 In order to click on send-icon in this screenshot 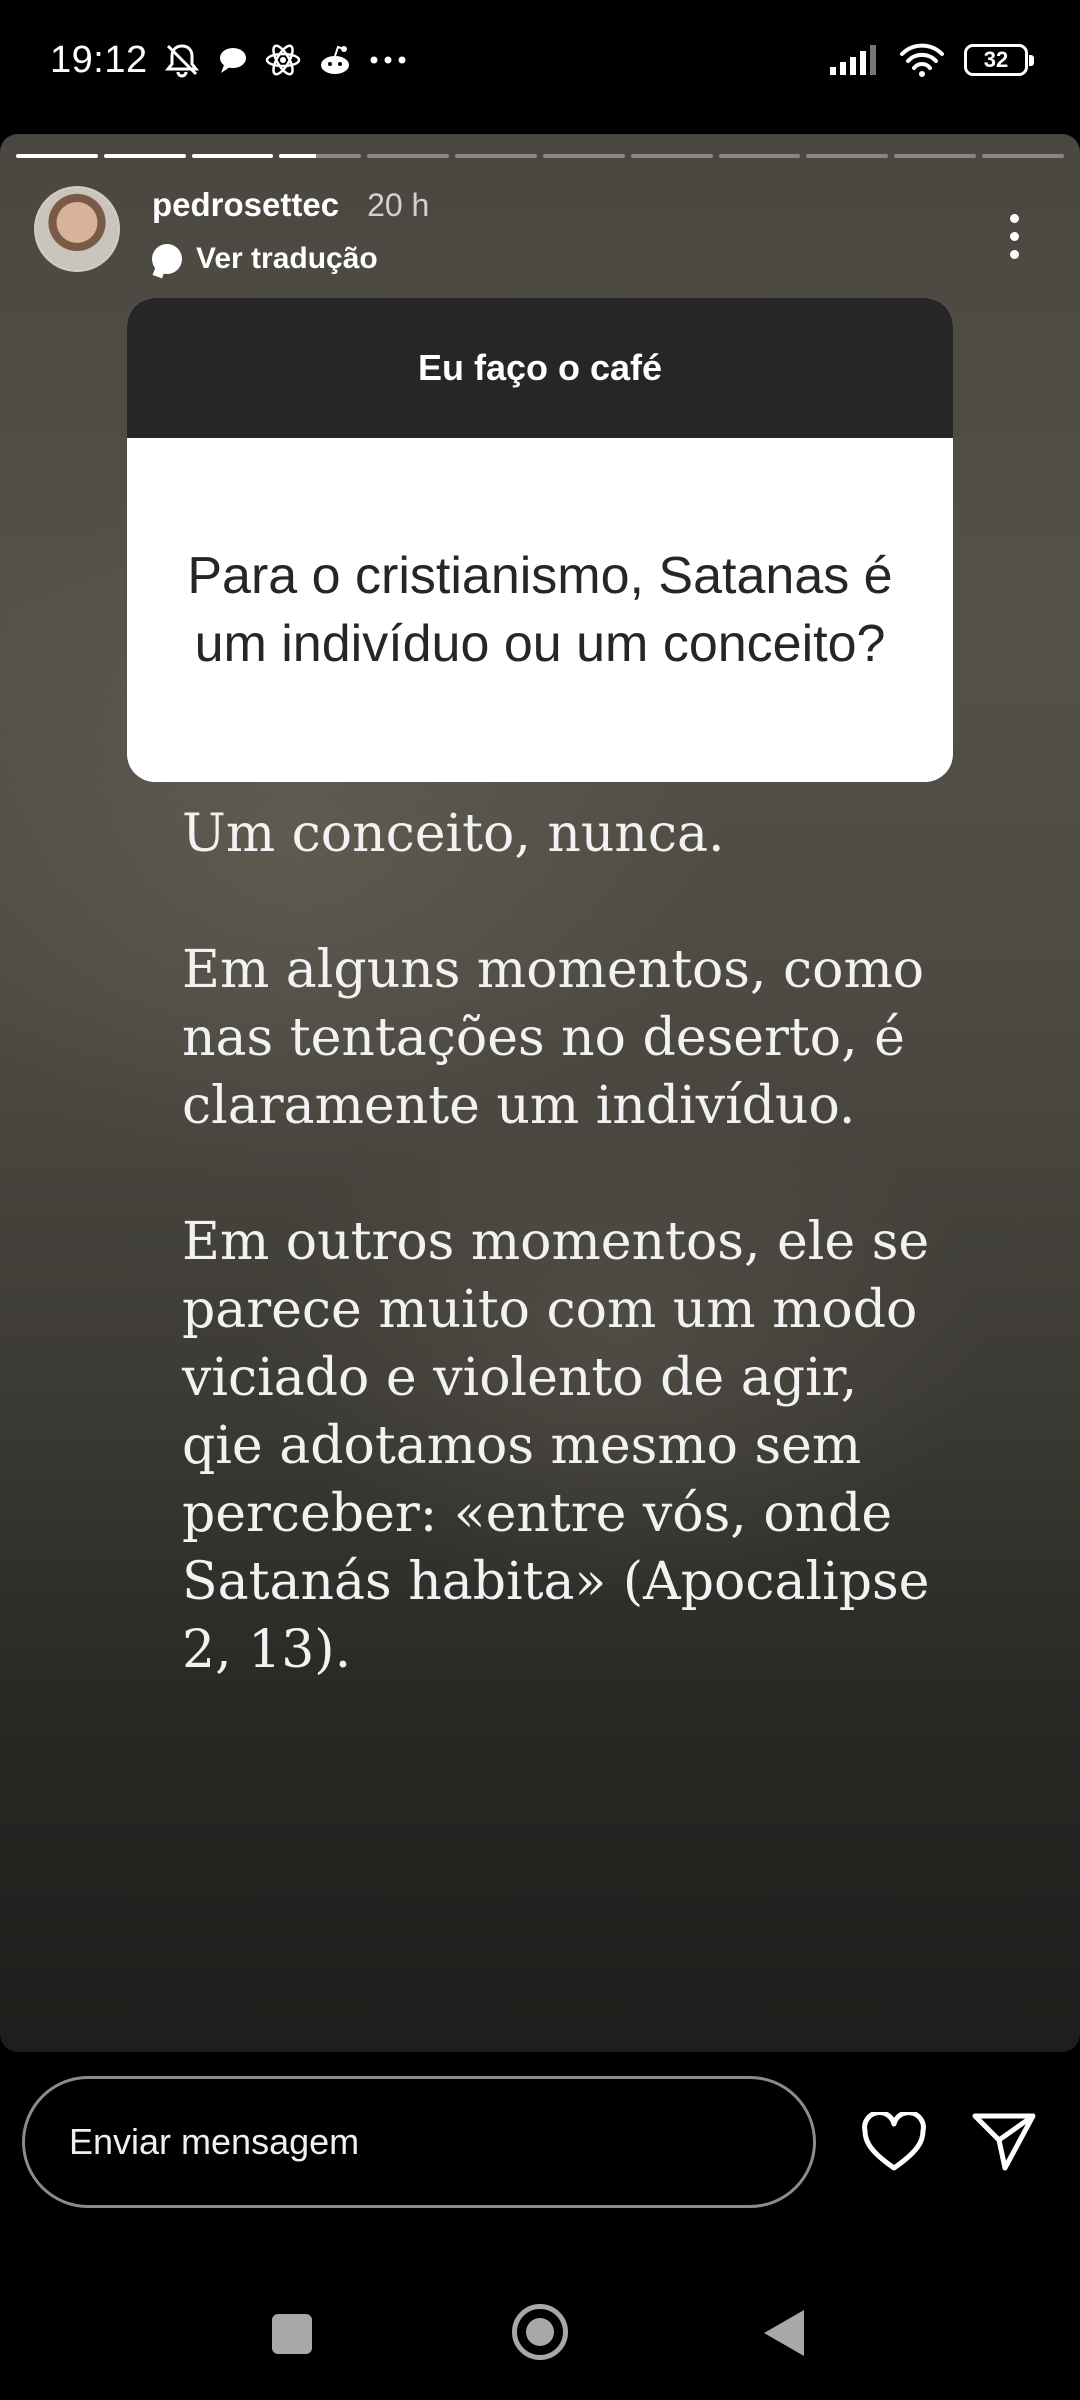, I will do `click(1004, 2142)`.